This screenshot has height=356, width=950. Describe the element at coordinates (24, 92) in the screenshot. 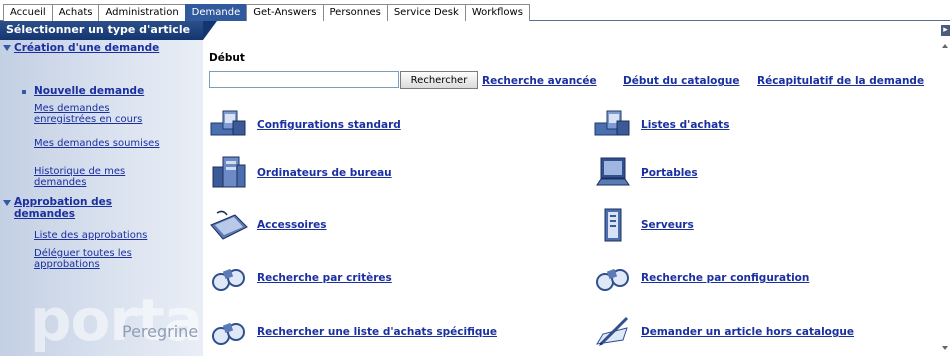

I see `bullet-icon` at that location.